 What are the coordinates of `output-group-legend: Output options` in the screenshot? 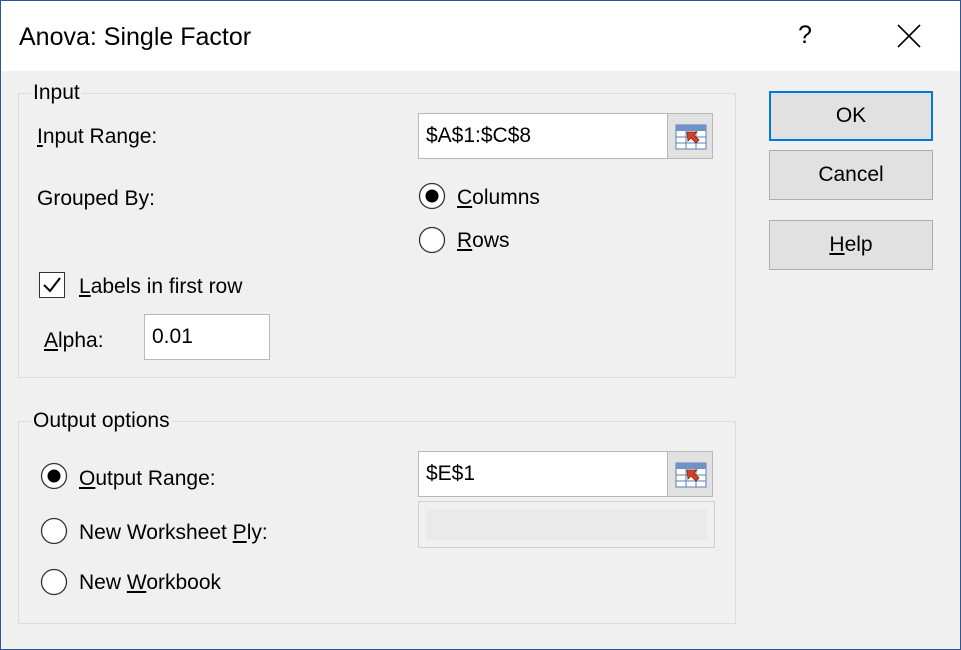 It's located at (101, 421).